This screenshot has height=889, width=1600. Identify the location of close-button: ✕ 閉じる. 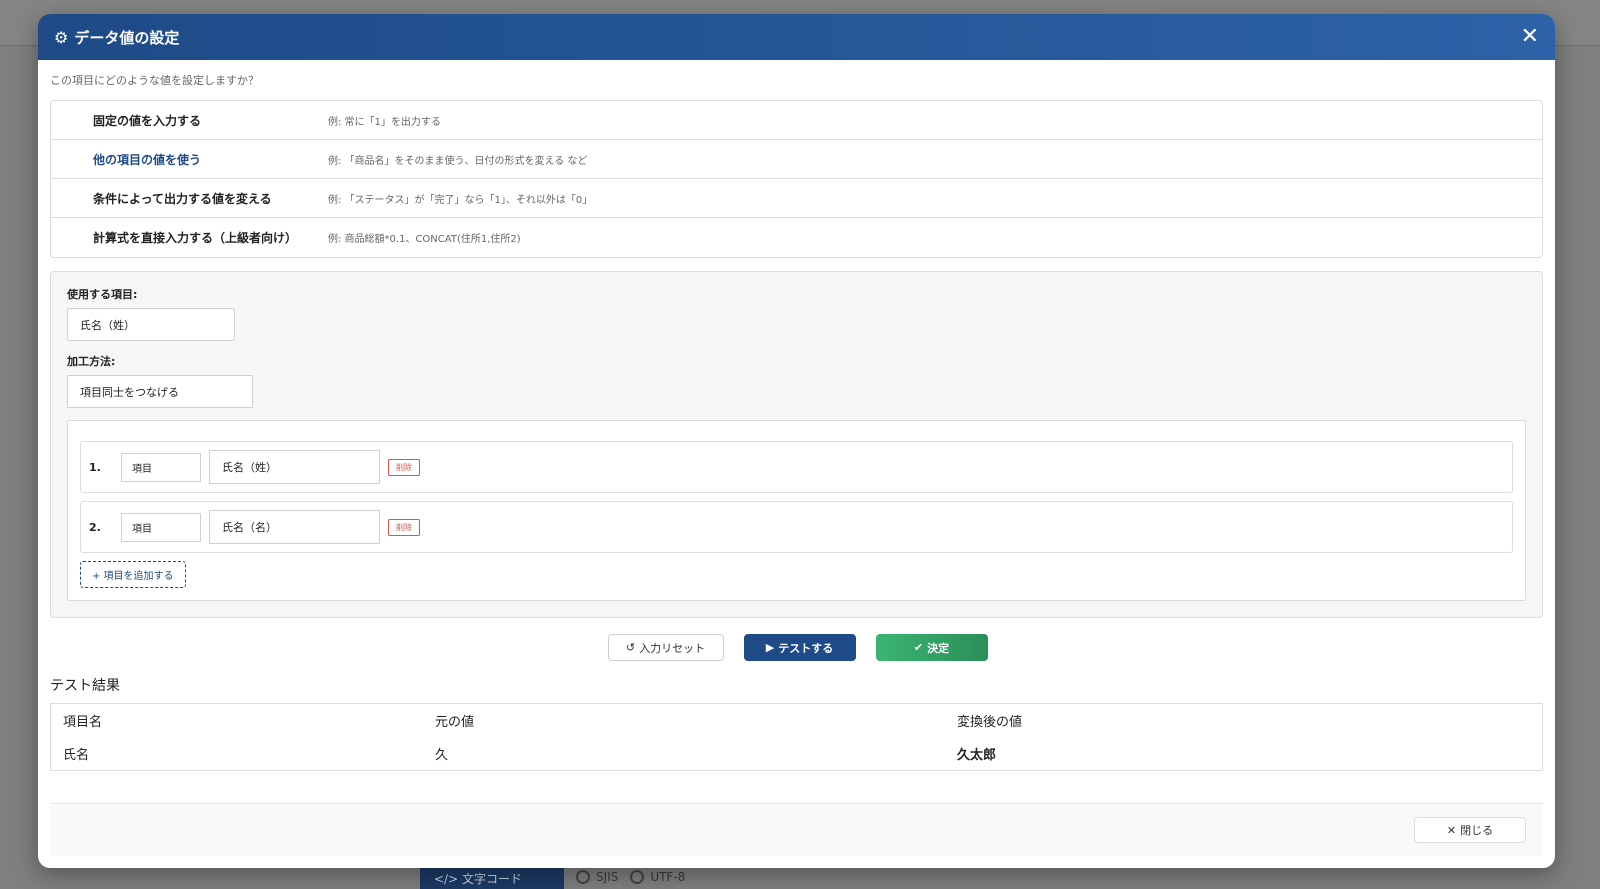
(1470, 830).